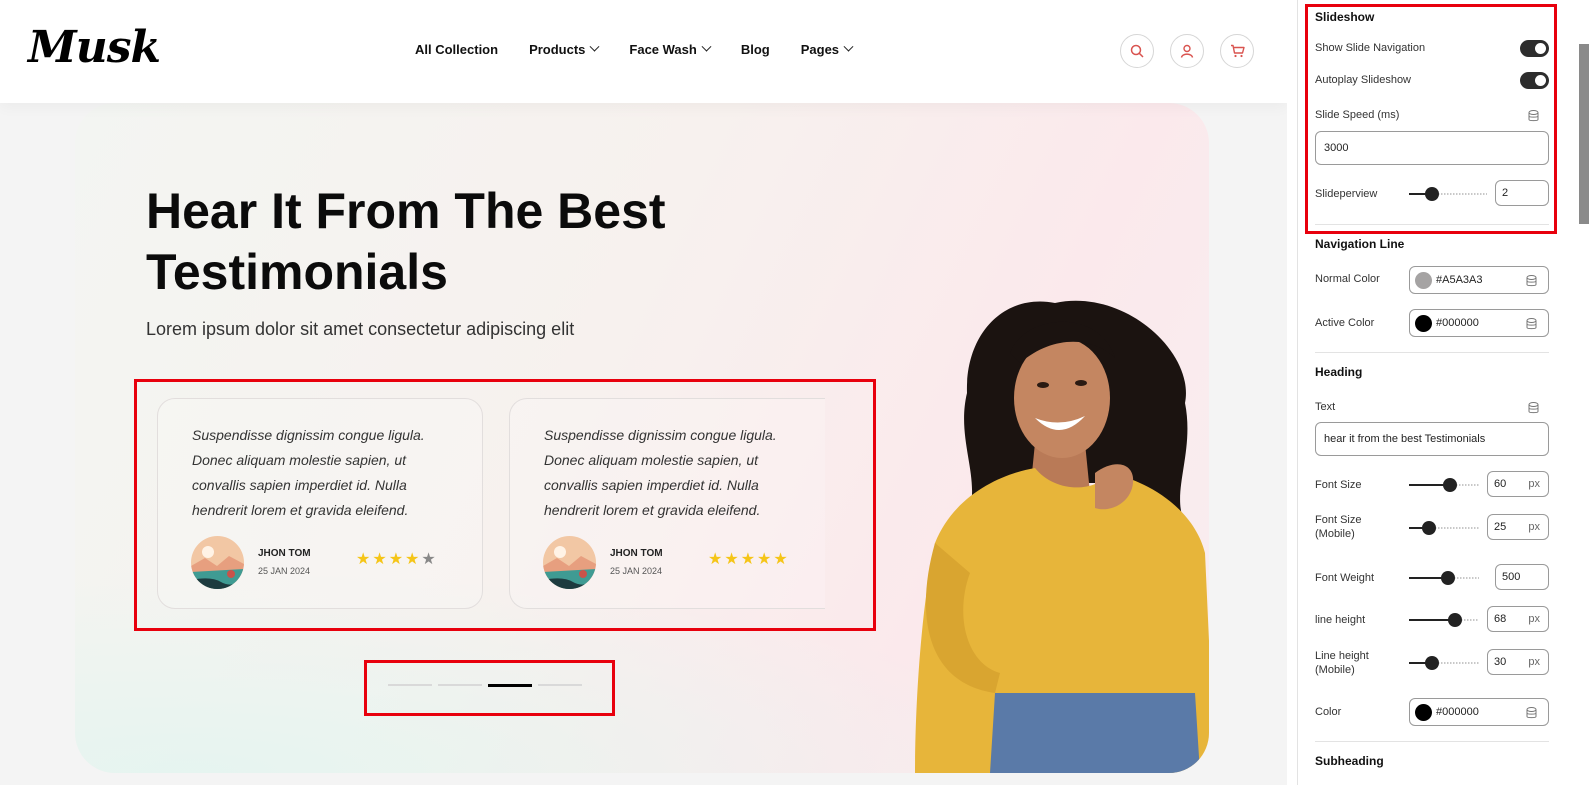 This screenshot has width=1589, height=785. What do you see at coordinates (755, 49) in the screenshot?
I see `nav-item-blog: Blog` at bounding box center [755, 49].